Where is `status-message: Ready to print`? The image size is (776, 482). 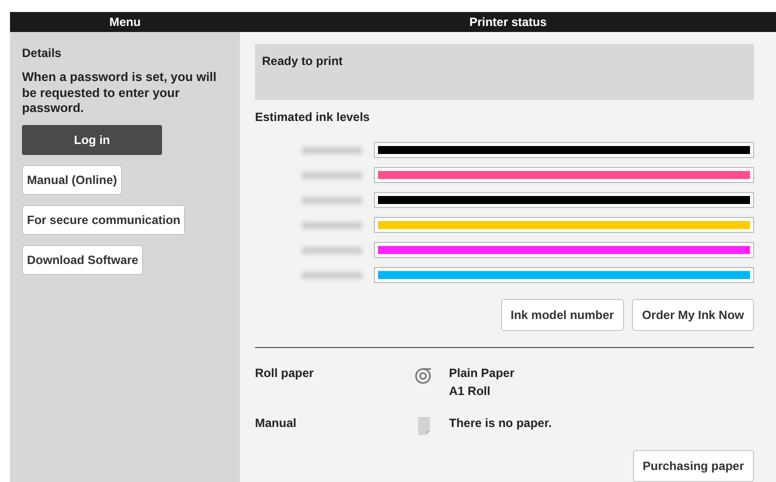
status-message: Ready to print is located at coordinates (302, 61).